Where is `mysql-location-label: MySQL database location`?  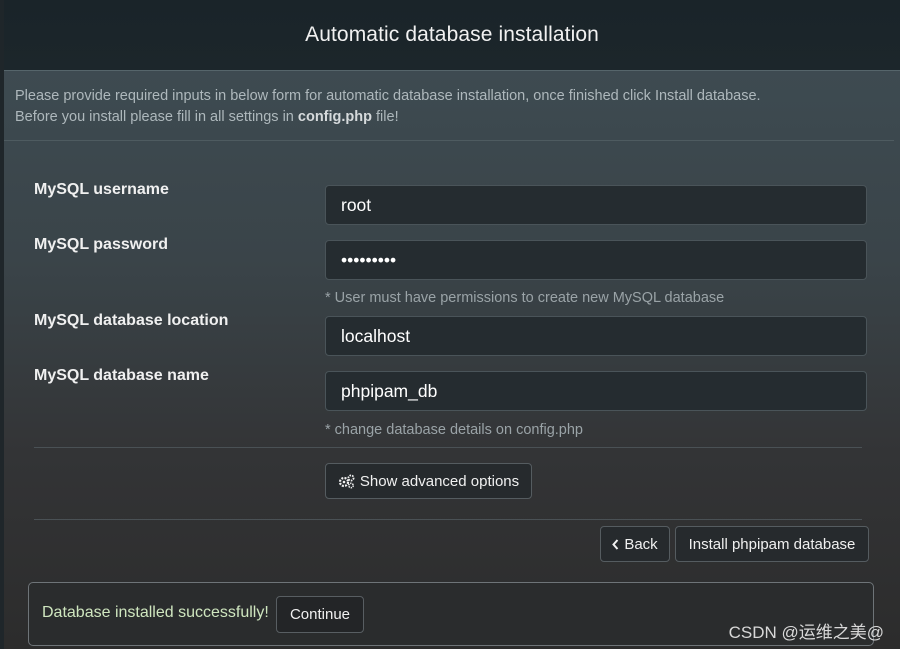
mysql-location-label: MySQL database location is located at coordinates (131, 320).